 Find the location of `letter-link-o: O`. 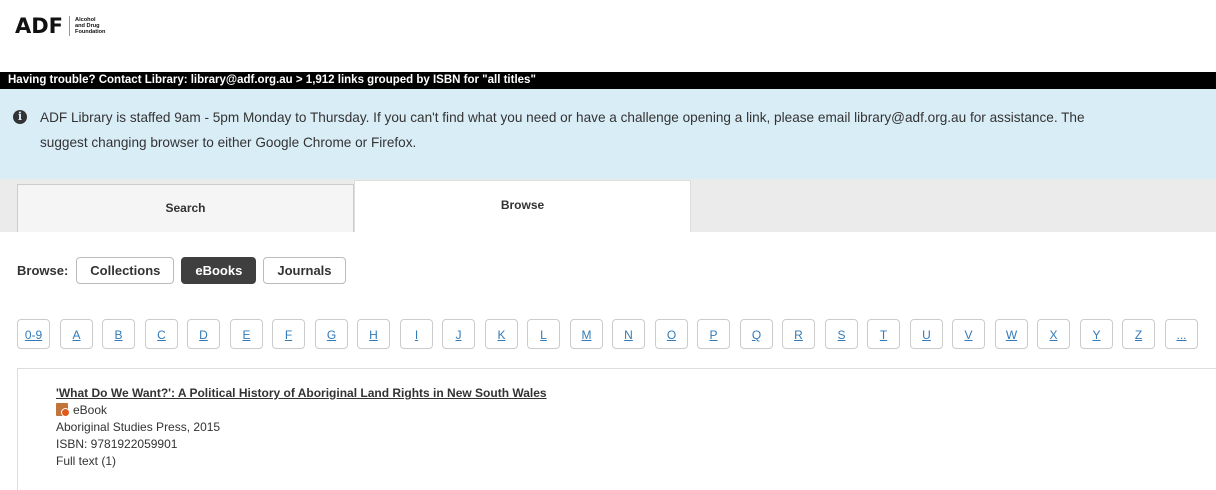

letter-link-o: O is located at coordinates (671, 334).